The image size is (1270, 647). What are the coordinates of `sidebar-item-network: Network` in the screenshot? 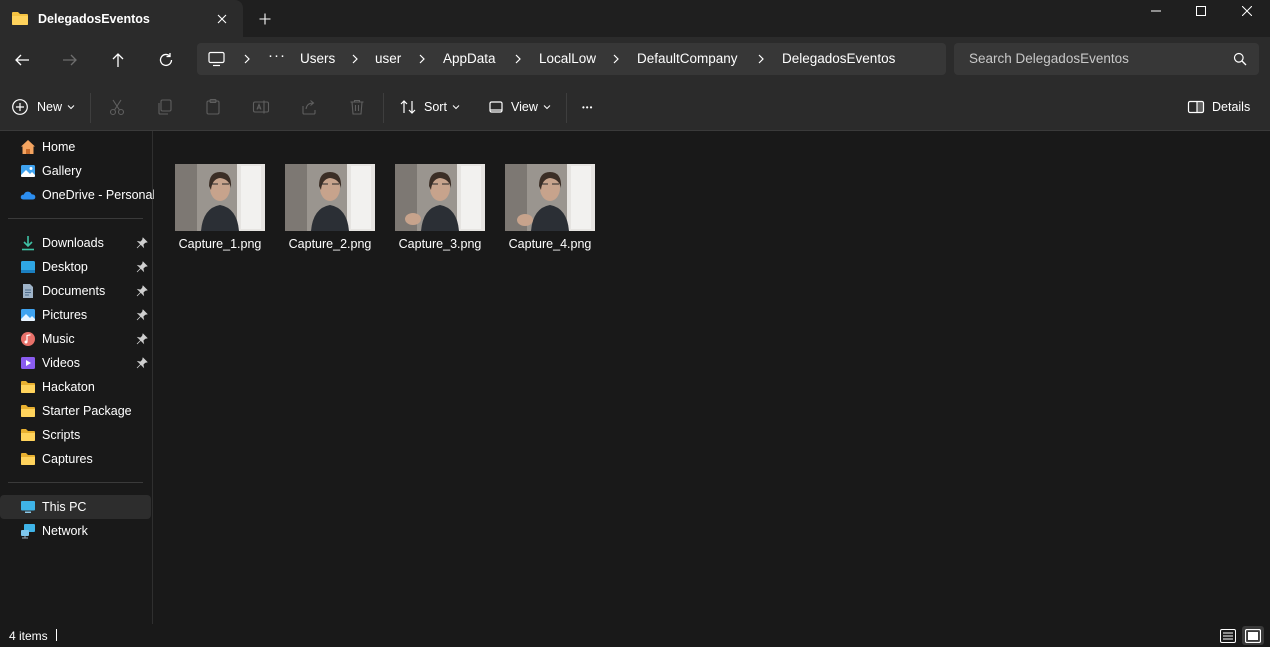 It's located at (75, 531).